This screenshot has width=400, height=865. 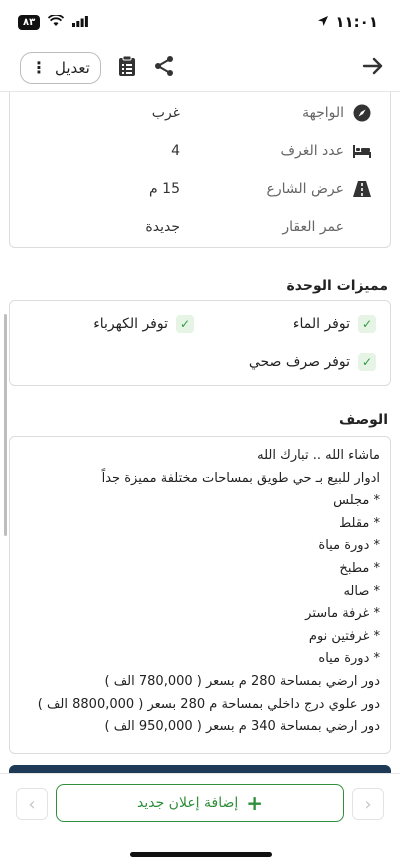 I want to click on description-title: الوصف, so click(x=363, y=420).